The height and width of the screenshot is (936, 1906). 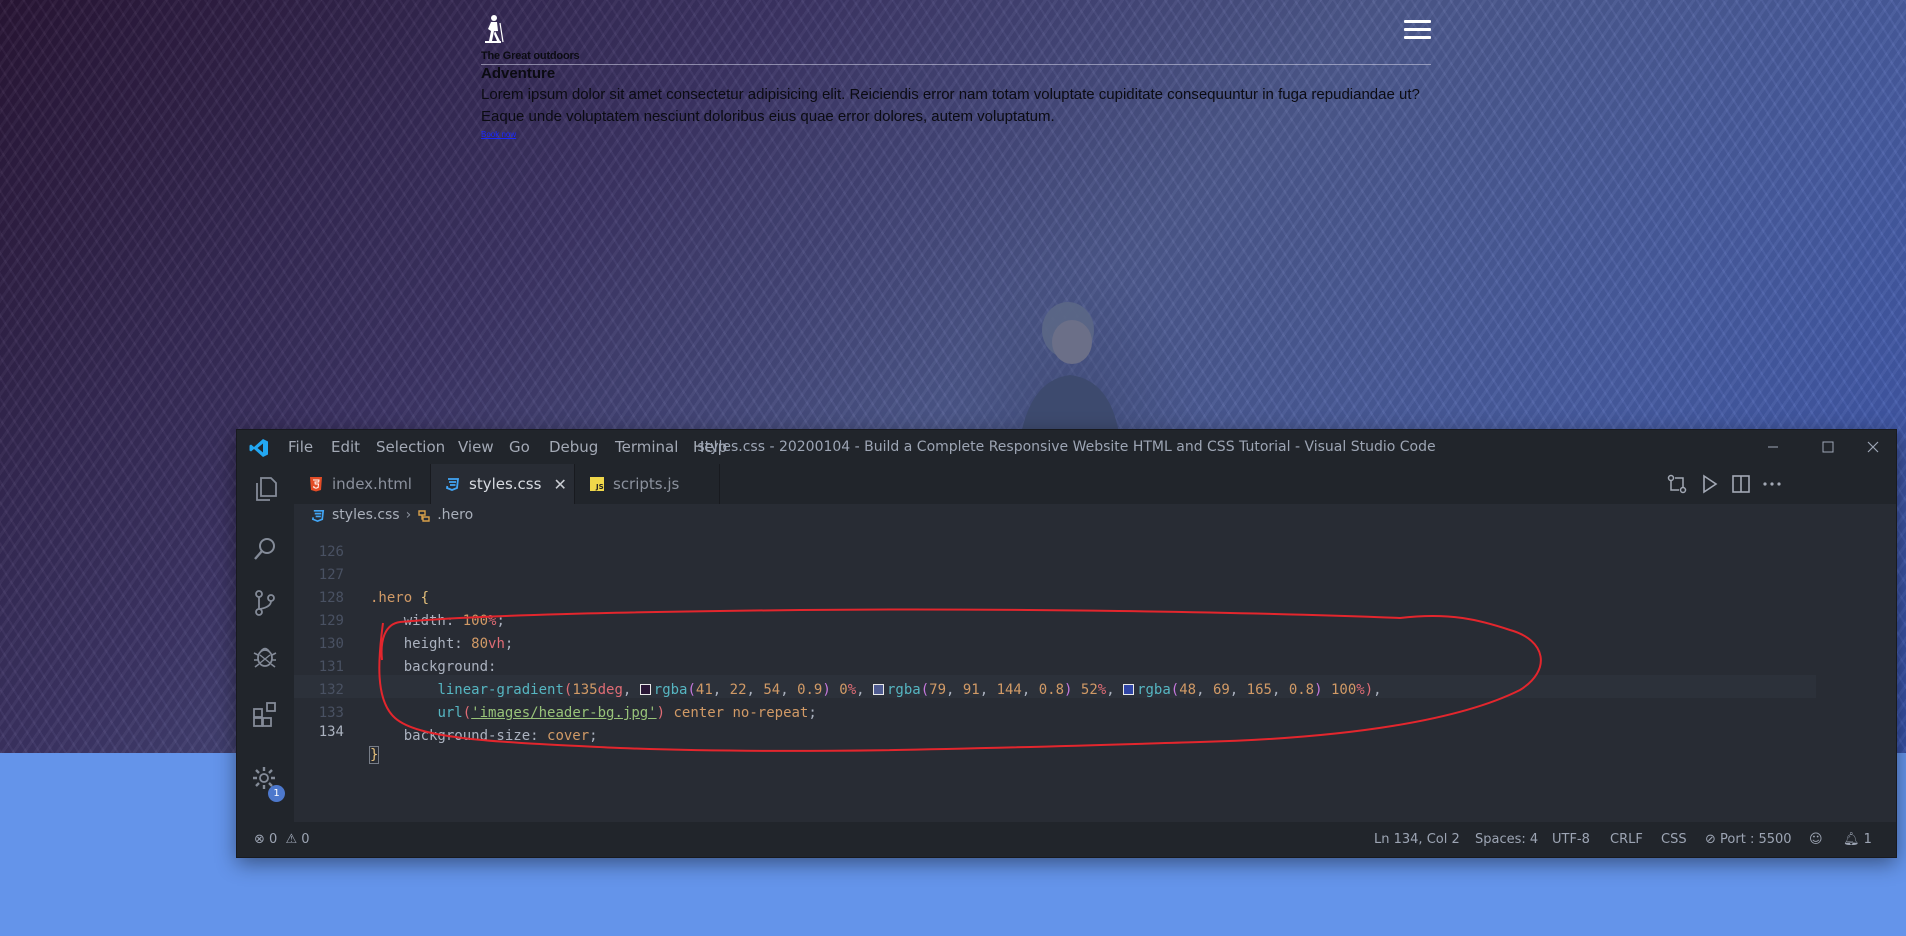 What do you see at coordinates (291, 839) in the screenshot?
I see `warning-icon: ⚠` at bounding box center [291, 839].